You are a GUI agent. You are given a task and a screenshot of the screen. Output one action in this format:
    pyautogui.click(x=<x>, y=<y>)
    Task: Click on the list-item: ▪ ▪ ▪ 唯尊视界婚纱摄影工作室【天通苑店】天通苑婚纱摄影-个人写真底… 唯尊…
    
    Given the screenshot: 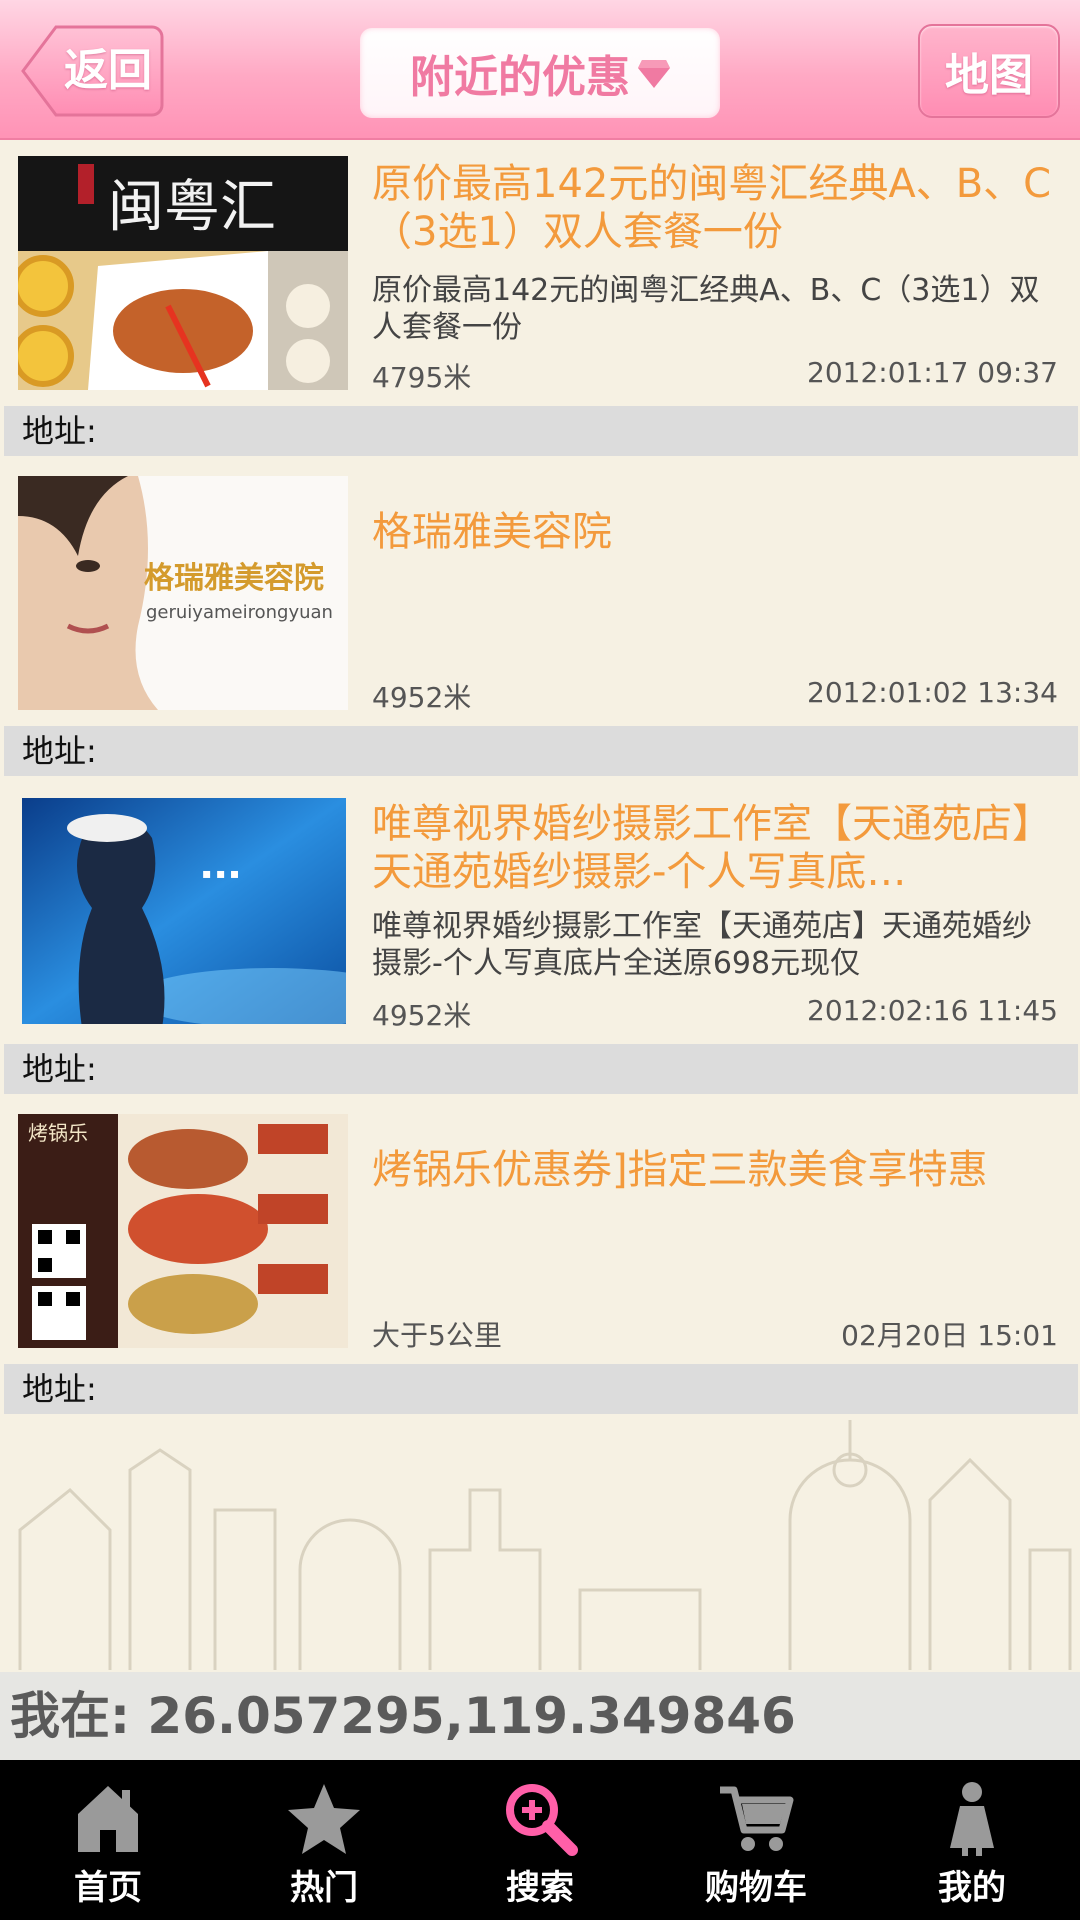 What is the action you would take?
    pyautogui.click(x=540, y=912)
    